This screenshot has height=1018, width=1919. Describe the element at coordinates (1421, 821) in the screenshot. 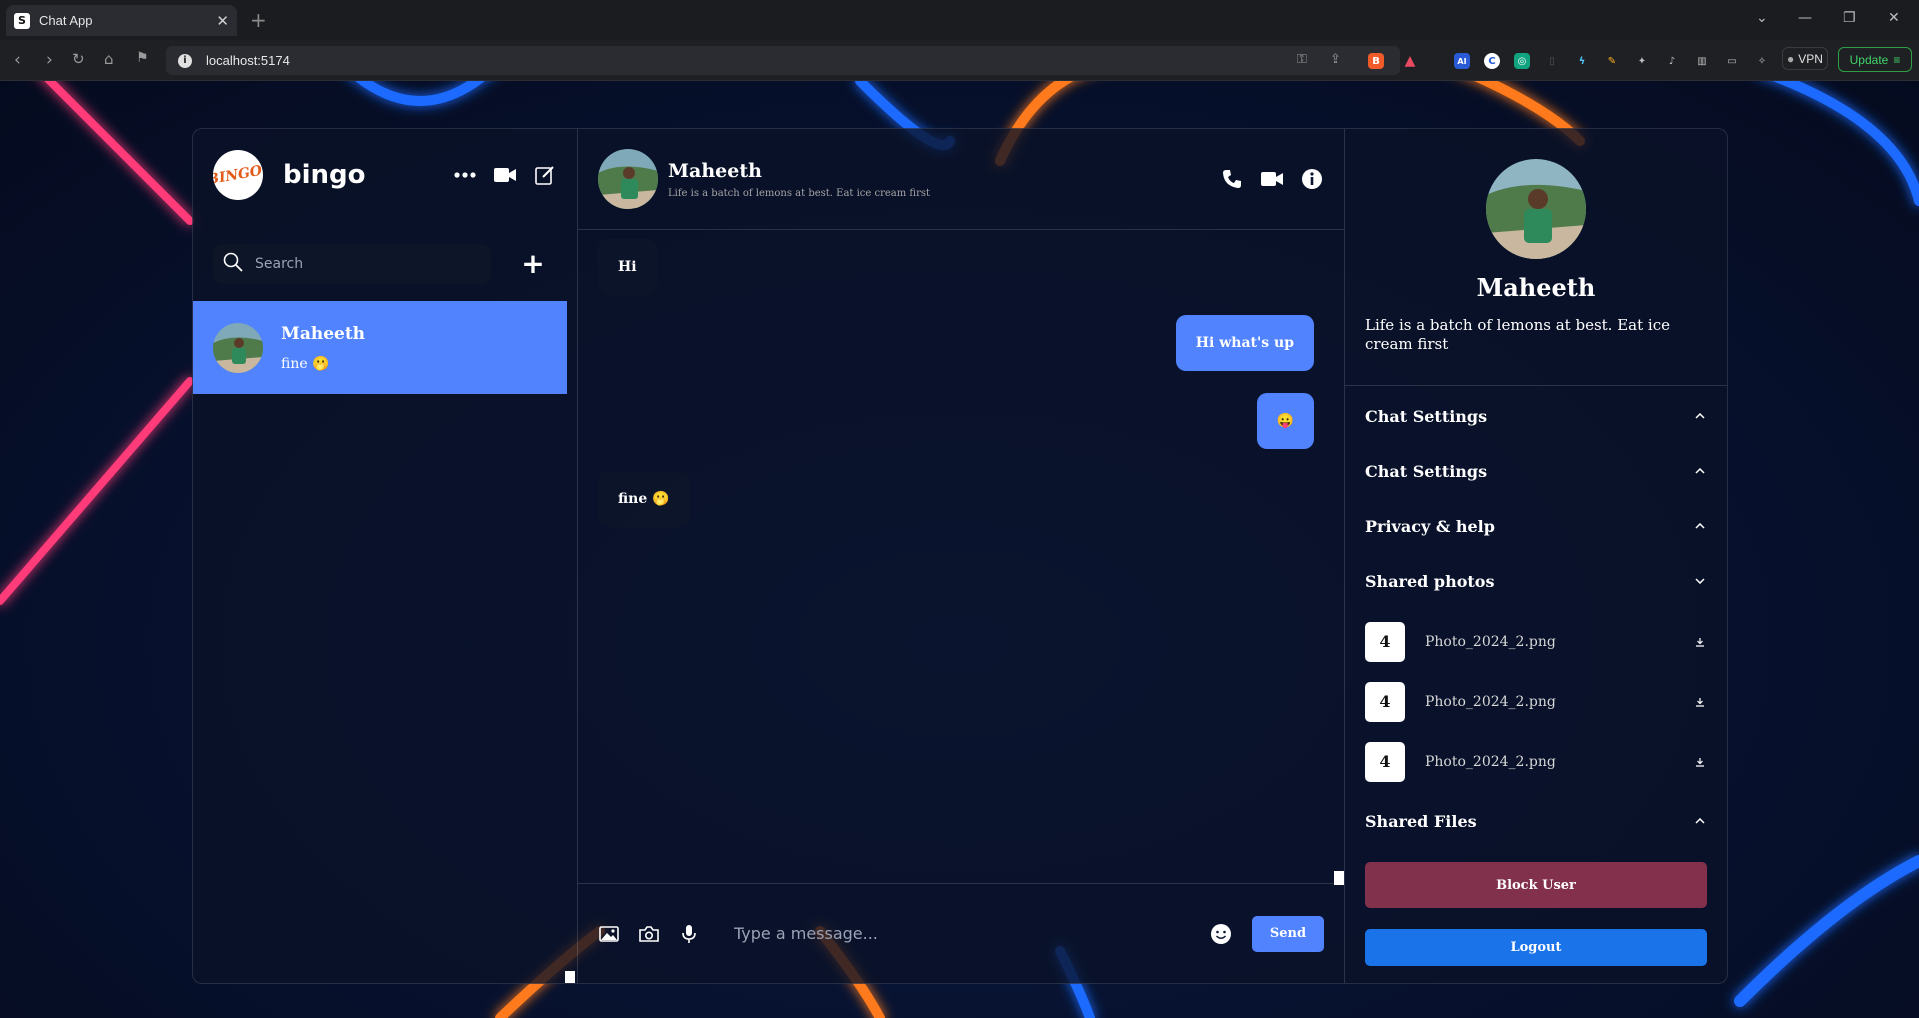

I see `option-title: Shared Files` at that location.